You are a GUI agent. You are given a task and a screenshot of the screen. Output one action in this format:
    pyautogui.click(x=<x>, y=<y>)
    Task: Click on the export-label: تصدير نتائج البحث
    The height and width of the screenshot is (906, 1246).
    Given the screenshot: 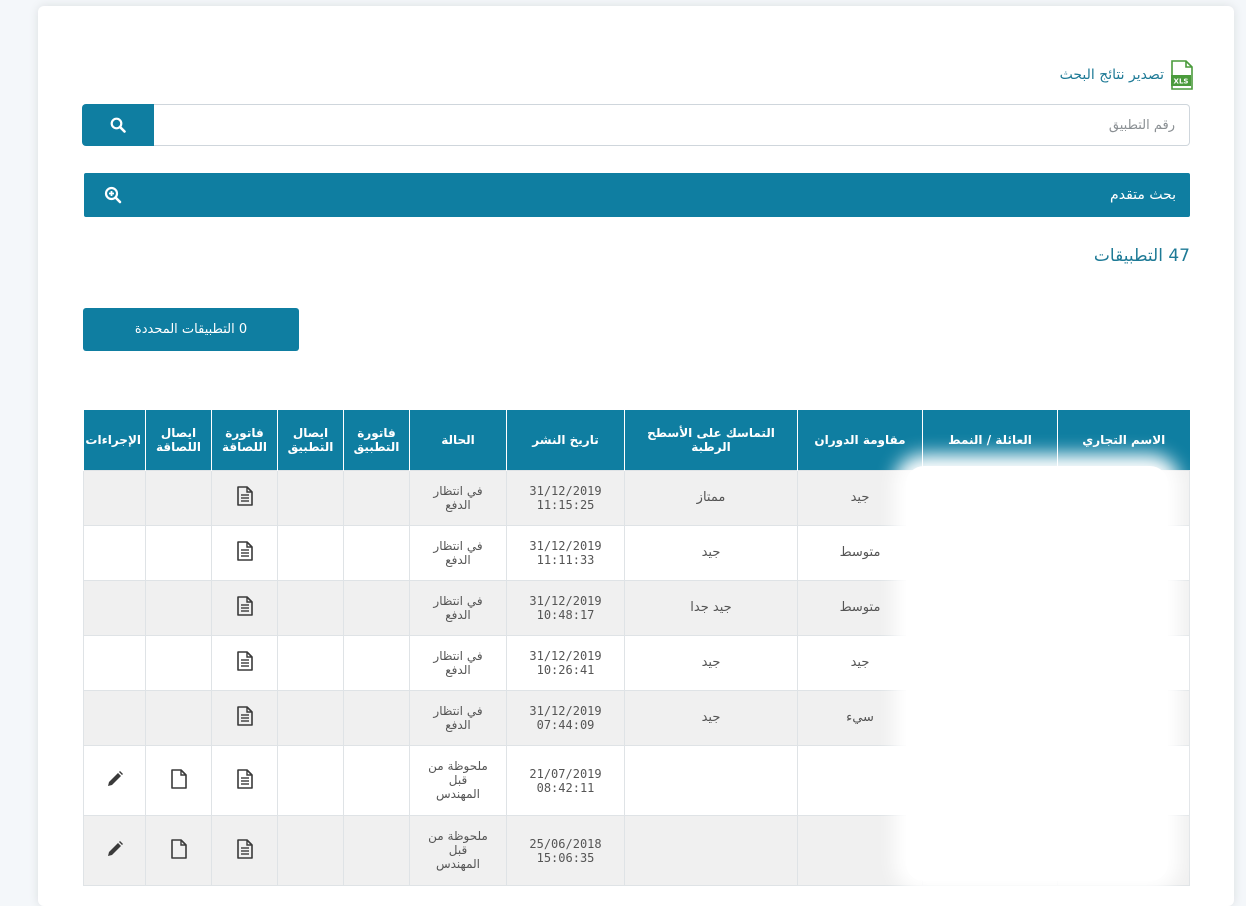 What is the action you would take?
    pyautogui.click(x=1111, y=75)
    